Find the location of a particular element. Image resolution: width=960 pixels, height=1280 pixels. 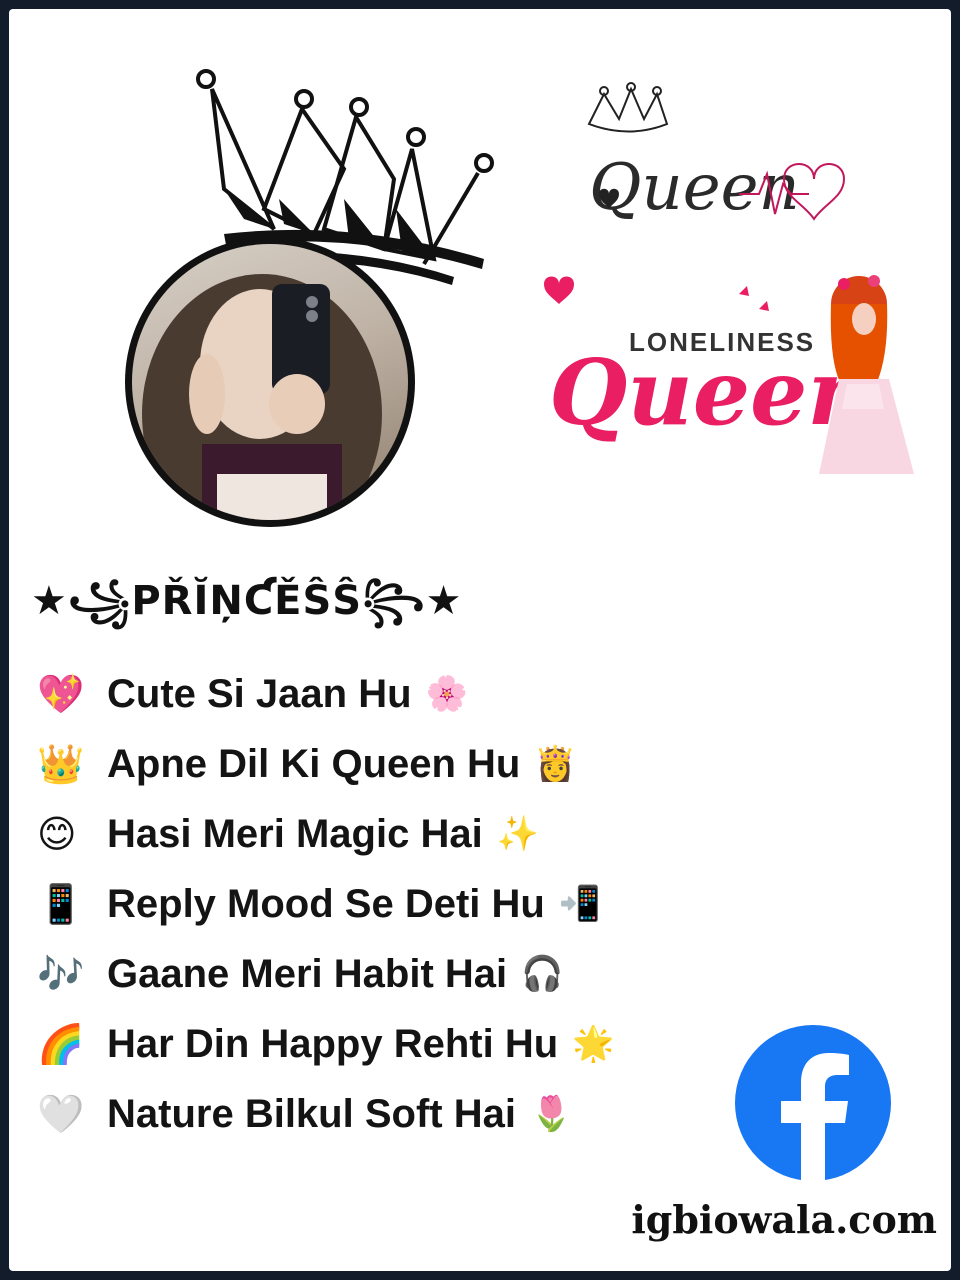

bio-text: Gaane Meri Habit Hai is located at coordinates (307, 973).